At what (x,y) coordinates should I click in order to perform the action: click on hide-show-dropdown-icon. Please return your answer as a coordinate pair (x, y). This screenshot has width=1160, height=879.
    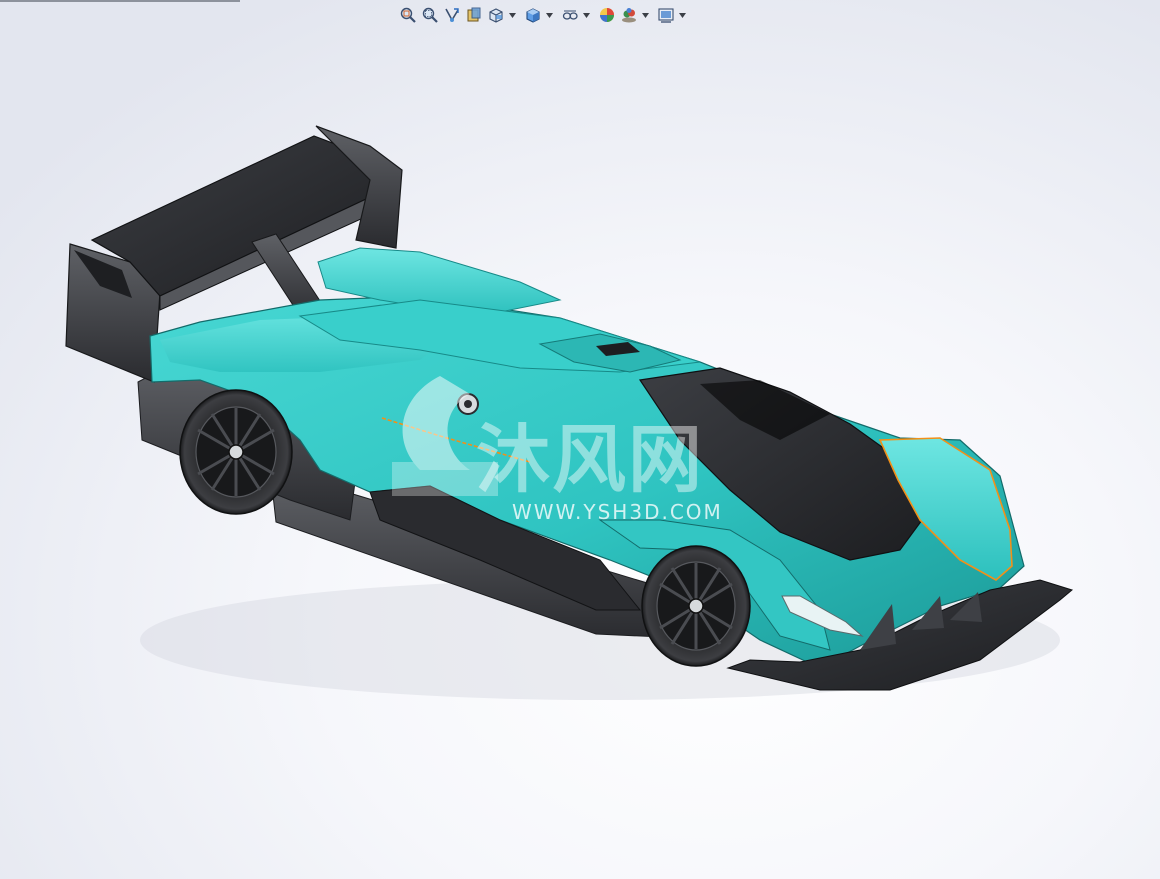
    Looking at the image, I should click on (586, 15).